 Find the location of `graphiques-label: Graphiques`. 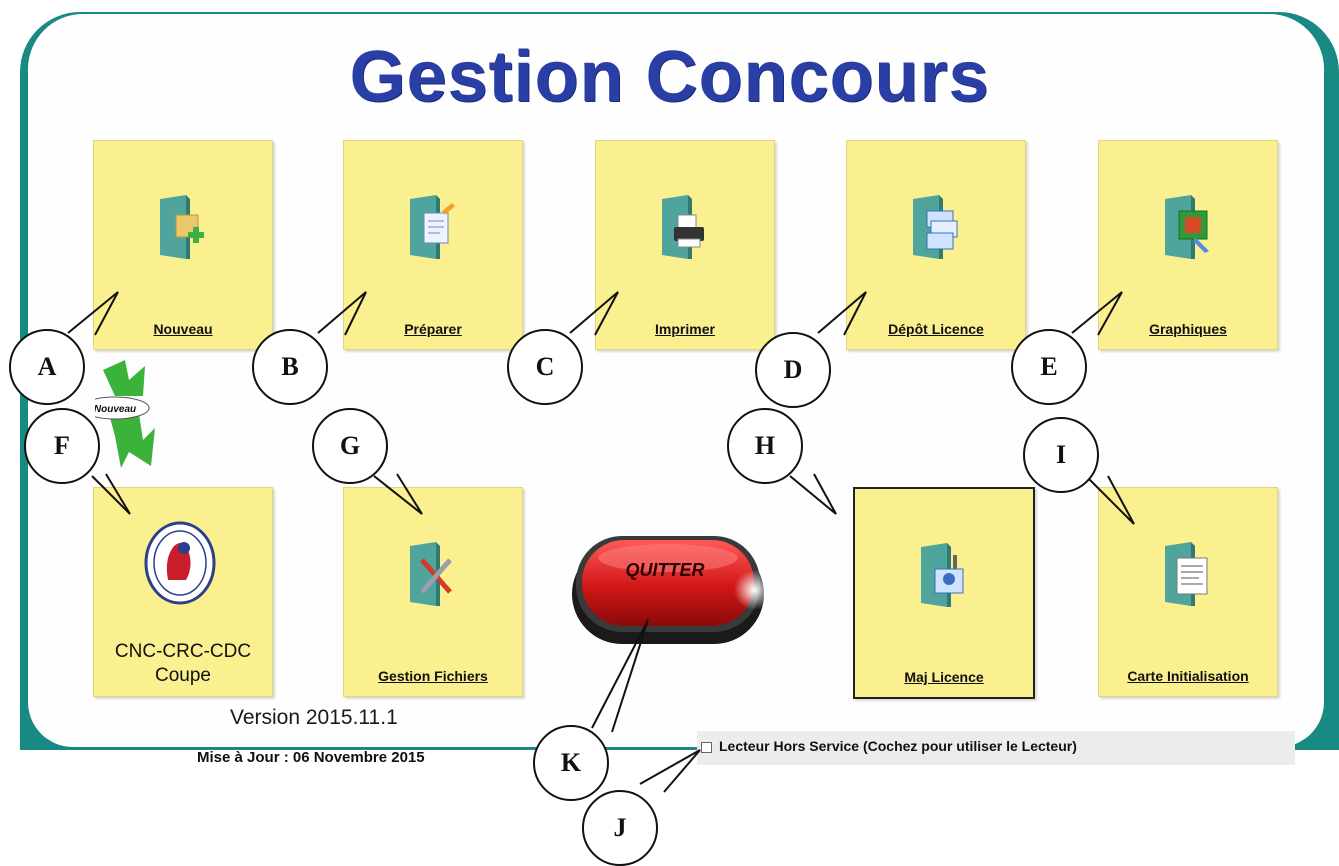

graphiques-label: Graphiques is located at coordinates (1188, 329).